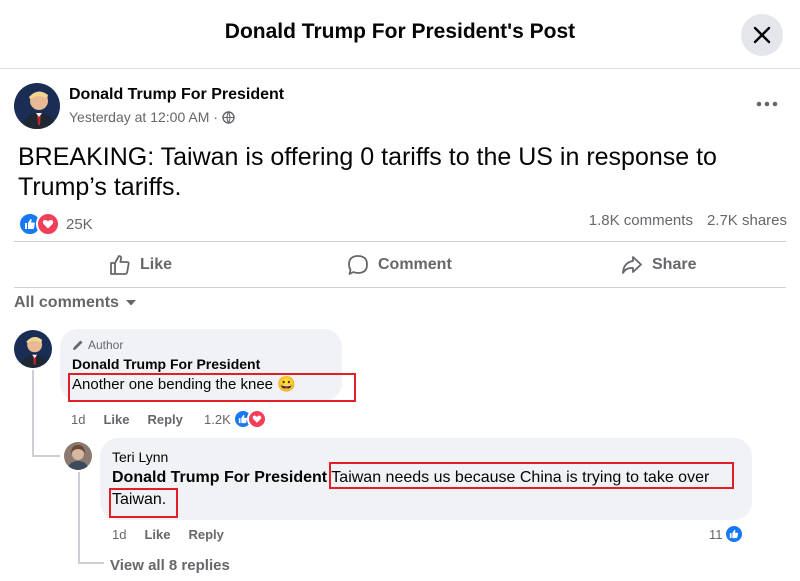  I want to click on reply-actions: 1d Like Reply, so click(168, 534).